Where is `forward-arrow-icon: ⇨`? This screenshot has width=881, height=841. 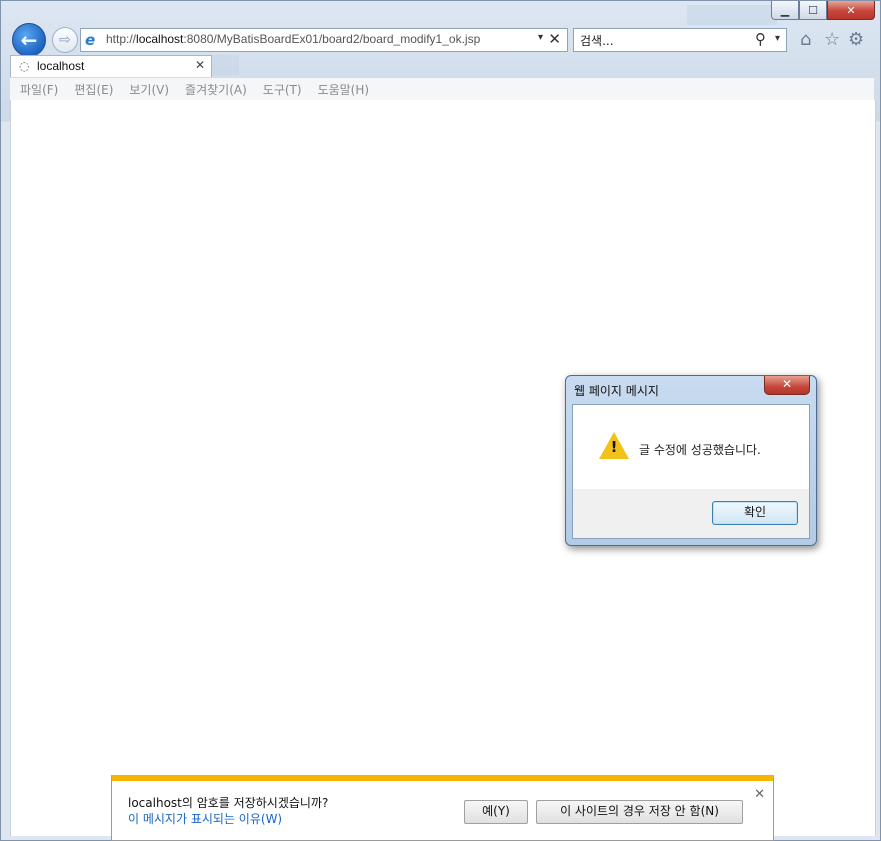 forward-arrow-icon: ⇨ is located at coordinates (65, 40).